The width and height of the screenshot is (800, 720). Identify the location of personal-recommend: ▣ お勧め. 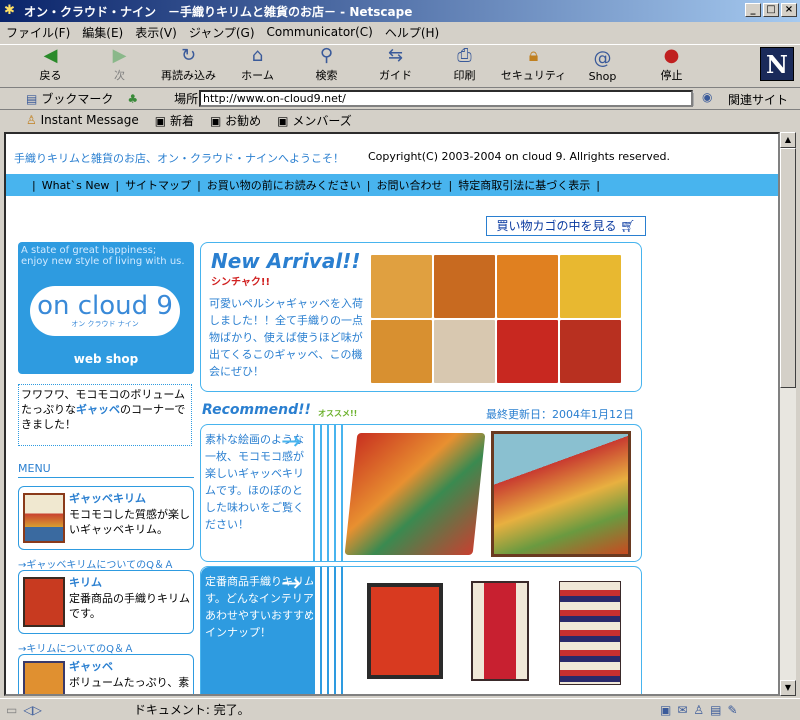
(235, 120).